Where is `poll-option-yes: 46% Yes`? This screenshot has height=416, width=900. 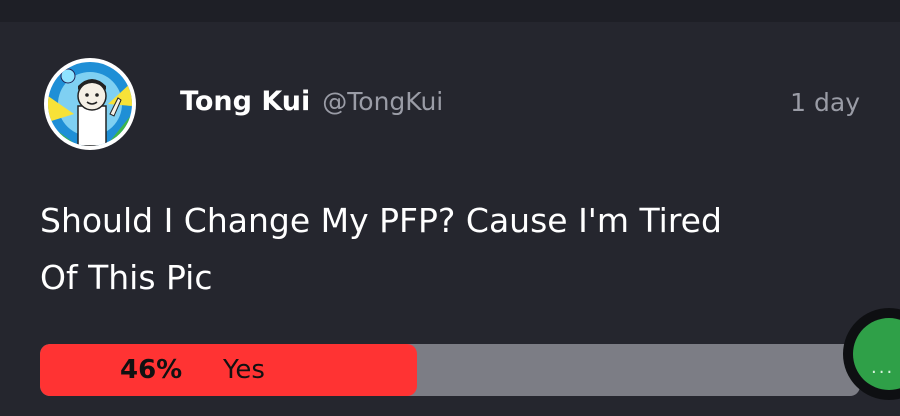 poll-option-yes: 46% Yes is located at coordinates (450, 370).